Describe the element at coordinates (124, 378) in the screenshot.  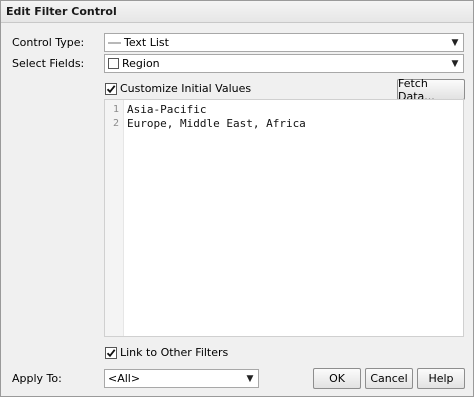
I see `apply-to-value: <All>` at that location.